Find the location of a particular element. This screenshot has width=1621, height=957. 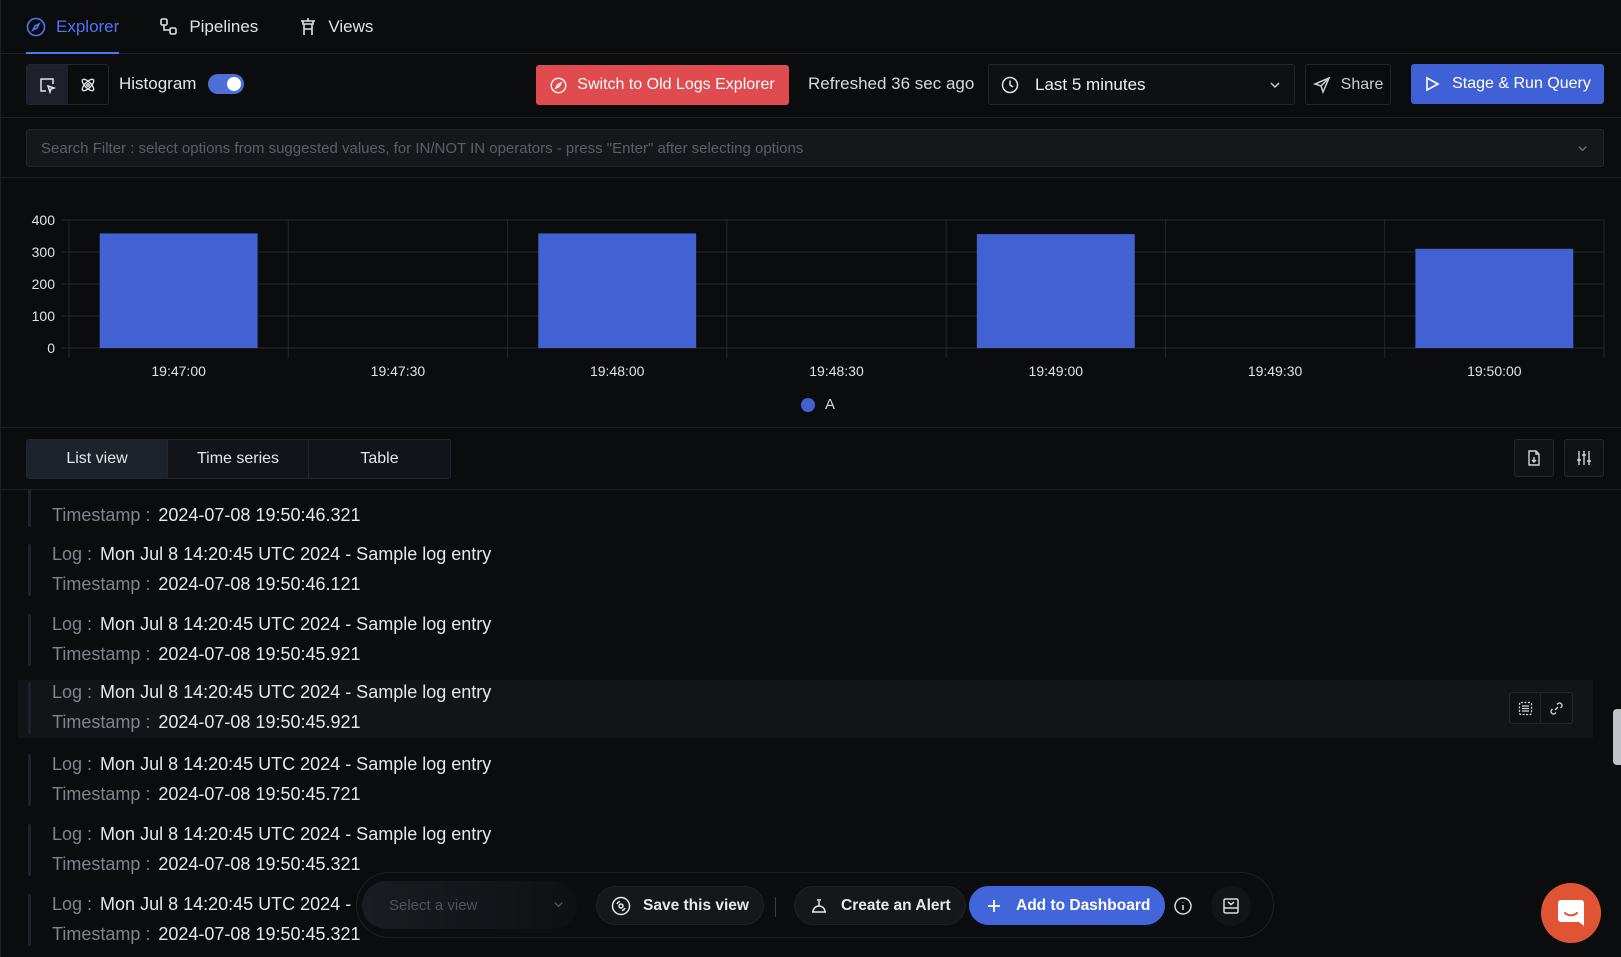

bell-icon is located at coordinates (819, 905).